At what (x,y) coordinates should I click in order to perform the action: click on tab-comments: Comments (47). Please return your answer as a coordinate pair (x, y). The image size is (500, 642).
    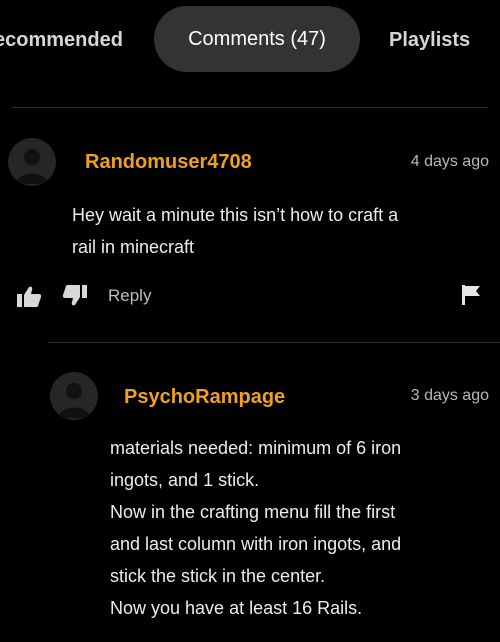
    Looking at the image, I should click on (257, 39).